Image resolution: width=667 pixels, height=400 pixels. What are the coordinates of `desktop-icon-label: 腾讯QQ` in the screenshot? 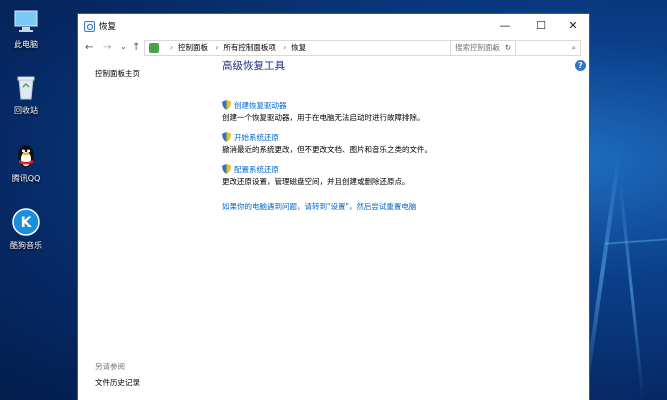 It's located at (26, 178).